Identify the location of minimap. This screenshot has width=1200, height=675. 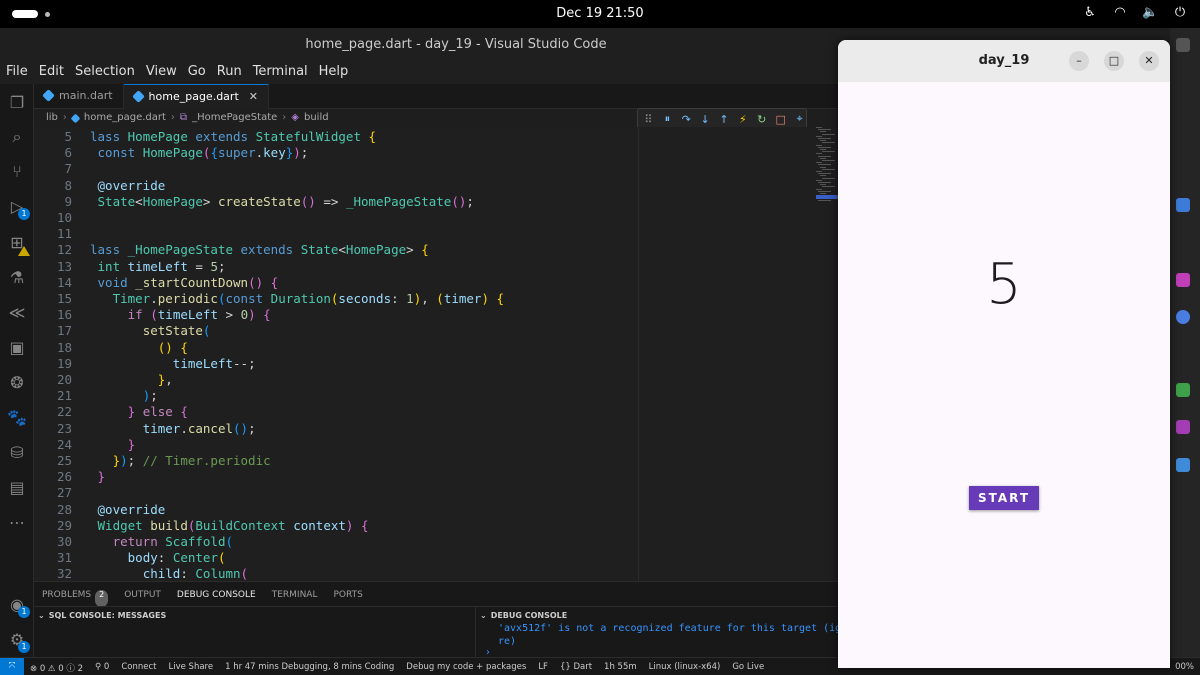
(826, 170).